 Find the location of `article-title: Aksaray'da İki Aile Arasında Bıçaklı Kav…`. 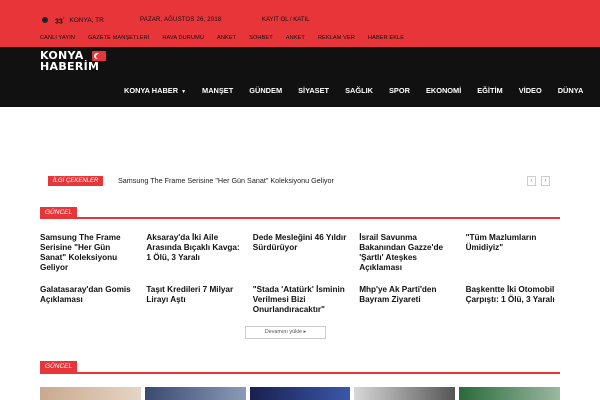

article-title: Aksaray'da İki Aile Arasında Bıçaklı Kav… is located at coordinates (193, 253).